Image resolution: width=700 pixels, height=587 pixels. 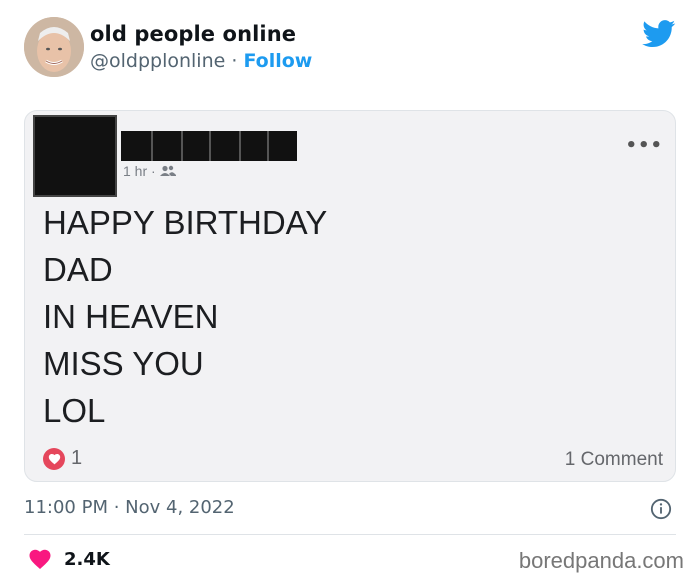 I want to click on author-name: old people online, so click(x=193, y=34).